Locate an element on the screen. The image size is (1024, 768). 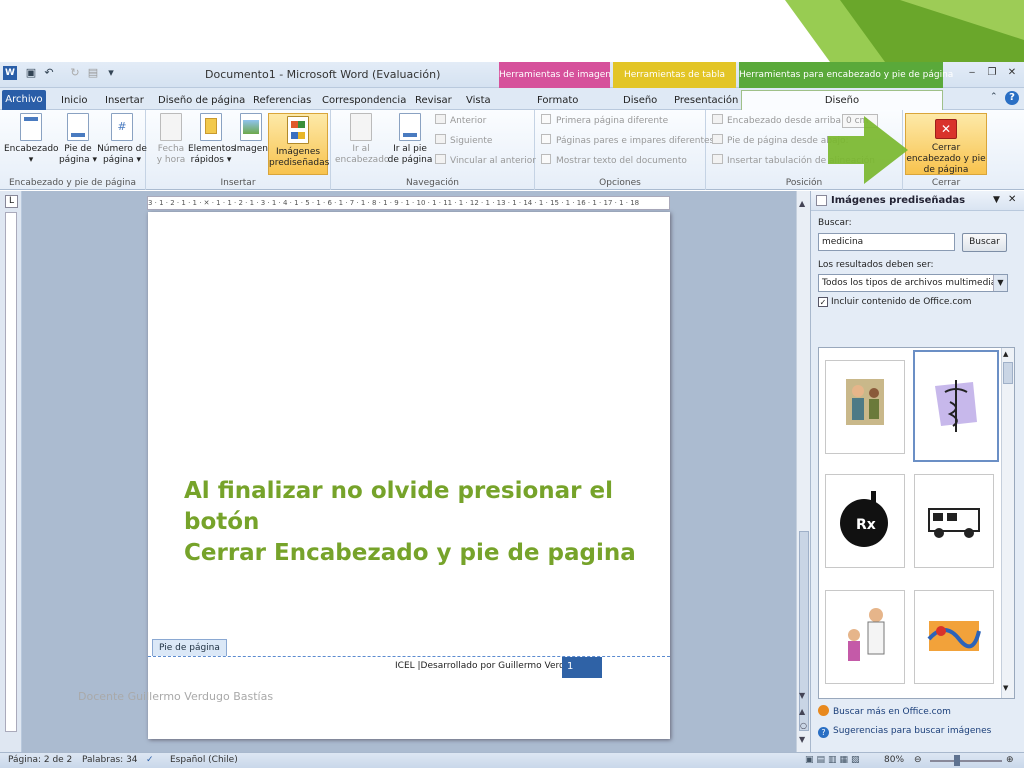
document-scrollbar: ▲ ▼ ▲ ○ ▼ is located at coordinates (803, 471).